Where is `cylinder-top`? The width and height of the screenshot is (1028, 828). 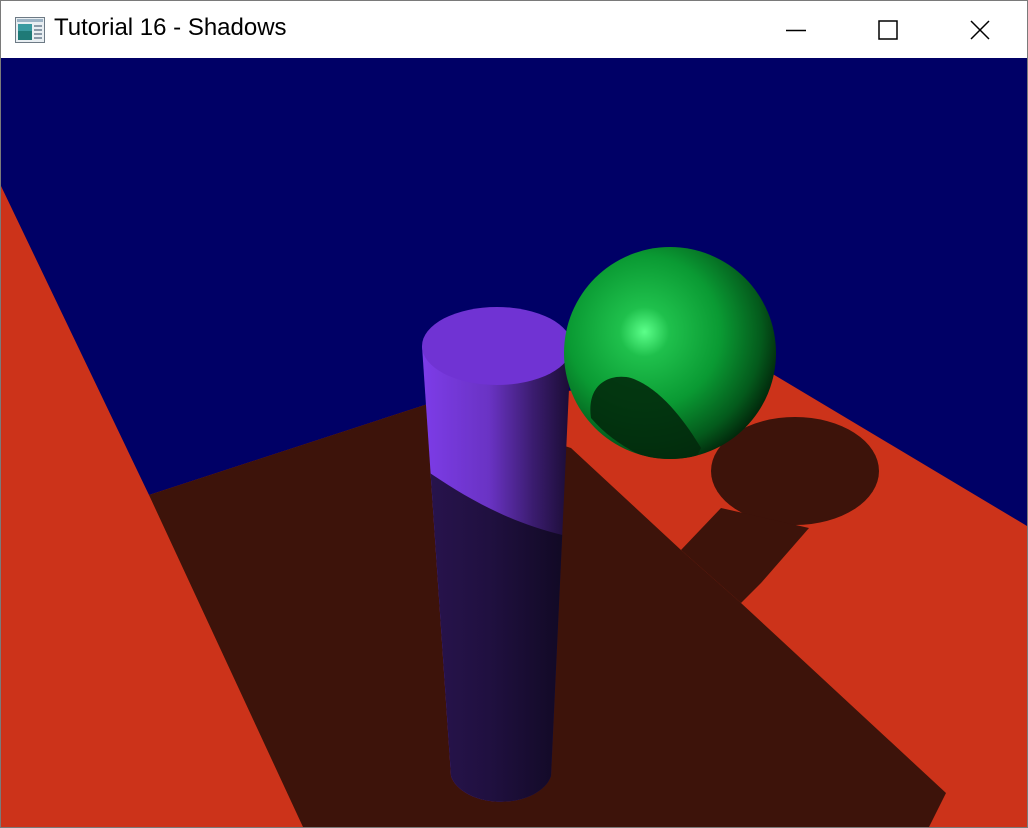 cylinder-top is located at coordinates (497, 346).